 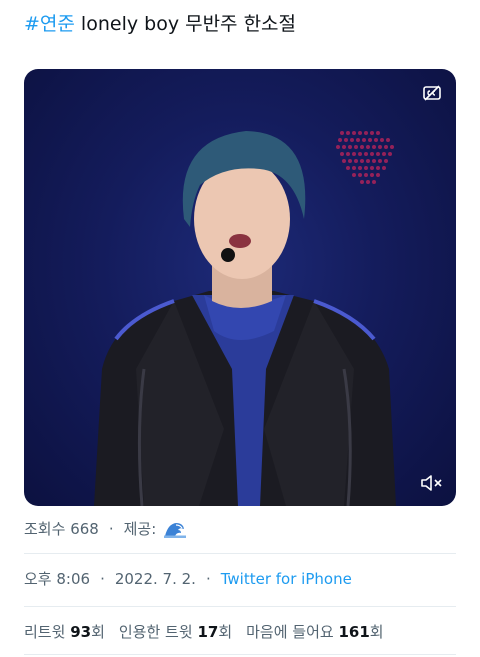 What do you see at coordinates (155, 632) in the screenshot?
I see `quotes-label: 인용한 트윗` at bounding box center [155, 632].